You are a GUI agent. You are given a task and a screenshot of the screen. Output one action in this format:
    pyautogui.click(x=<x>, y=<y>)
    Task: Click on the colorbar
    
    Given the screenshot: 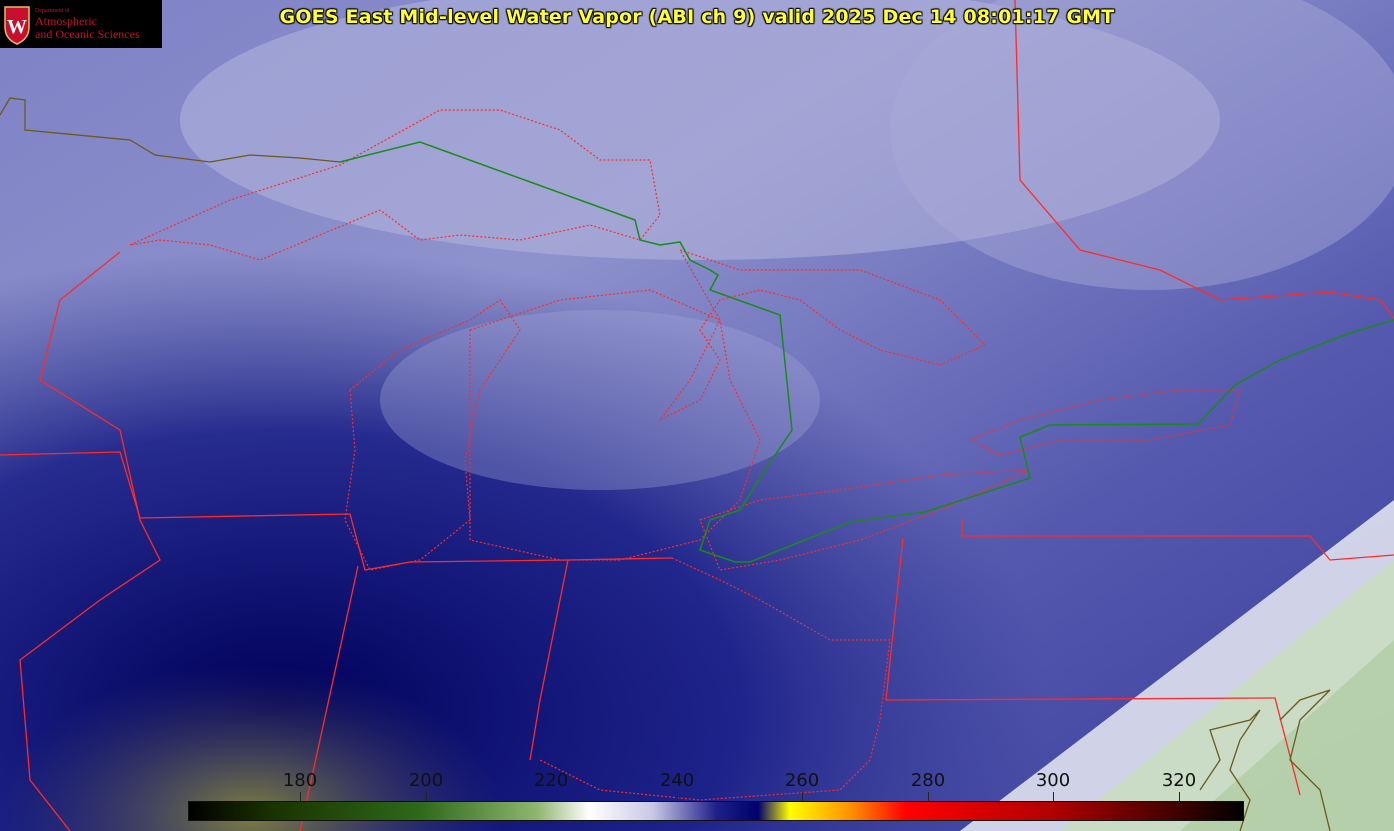 What is the action you would take?
    pyautogui.click(x=716, y=811)
    